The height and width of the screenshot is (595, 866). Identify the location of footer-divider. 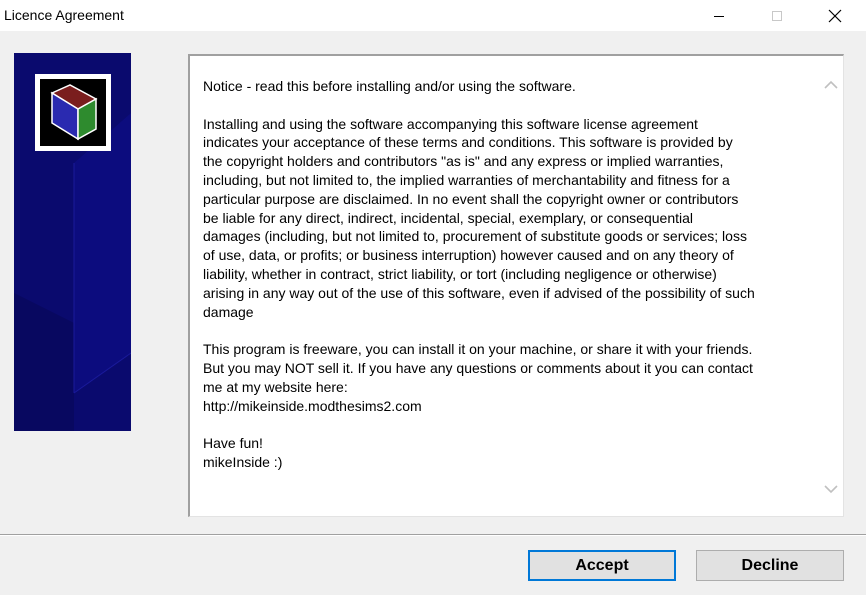
(433, 535).